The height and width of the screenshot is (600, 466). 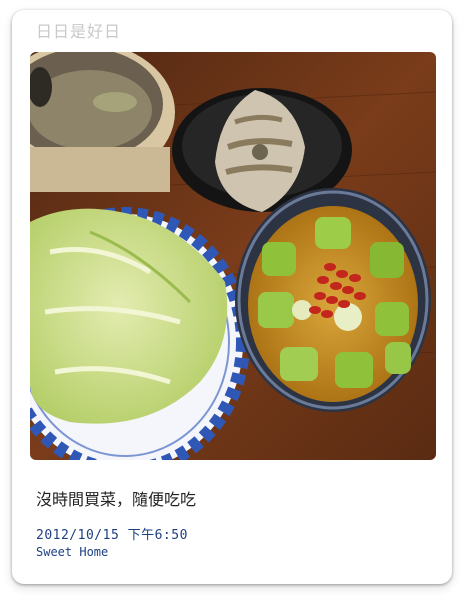 What do you see at coordinates (112, 535) in the screenshot?
I see `post-timestamp: 2012/10/15 下午6:50` at bounding box center [112, 535].